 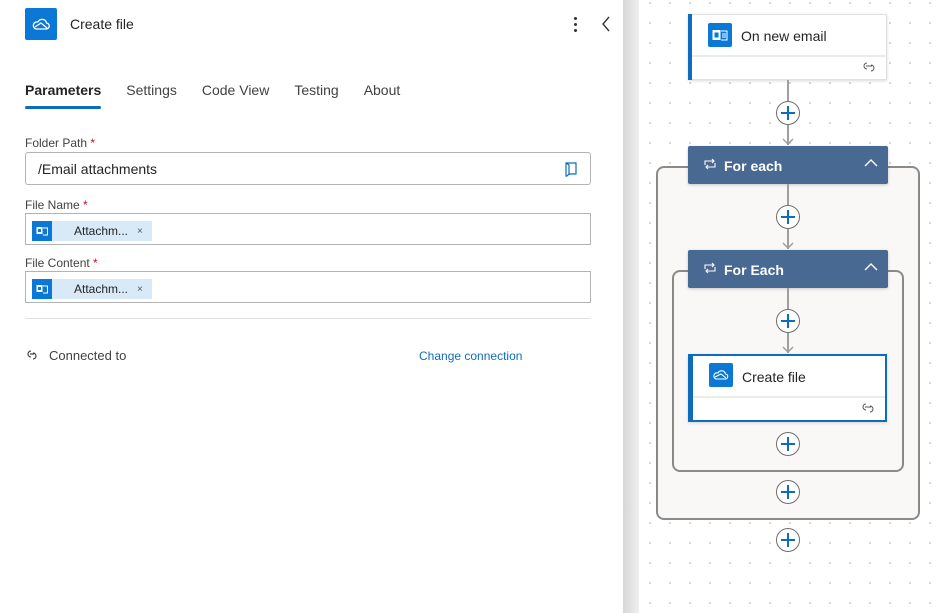 I want to click on folder-picker-icon, so click(x=571, y=169).